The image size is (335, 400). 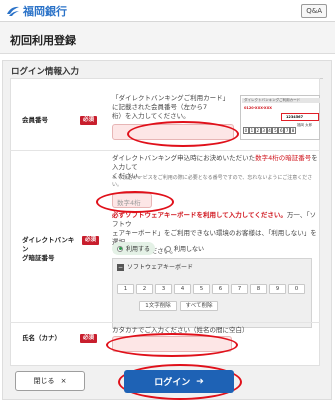 I want to click on close-button: 閉じる ×, so click(x=50, y=381).